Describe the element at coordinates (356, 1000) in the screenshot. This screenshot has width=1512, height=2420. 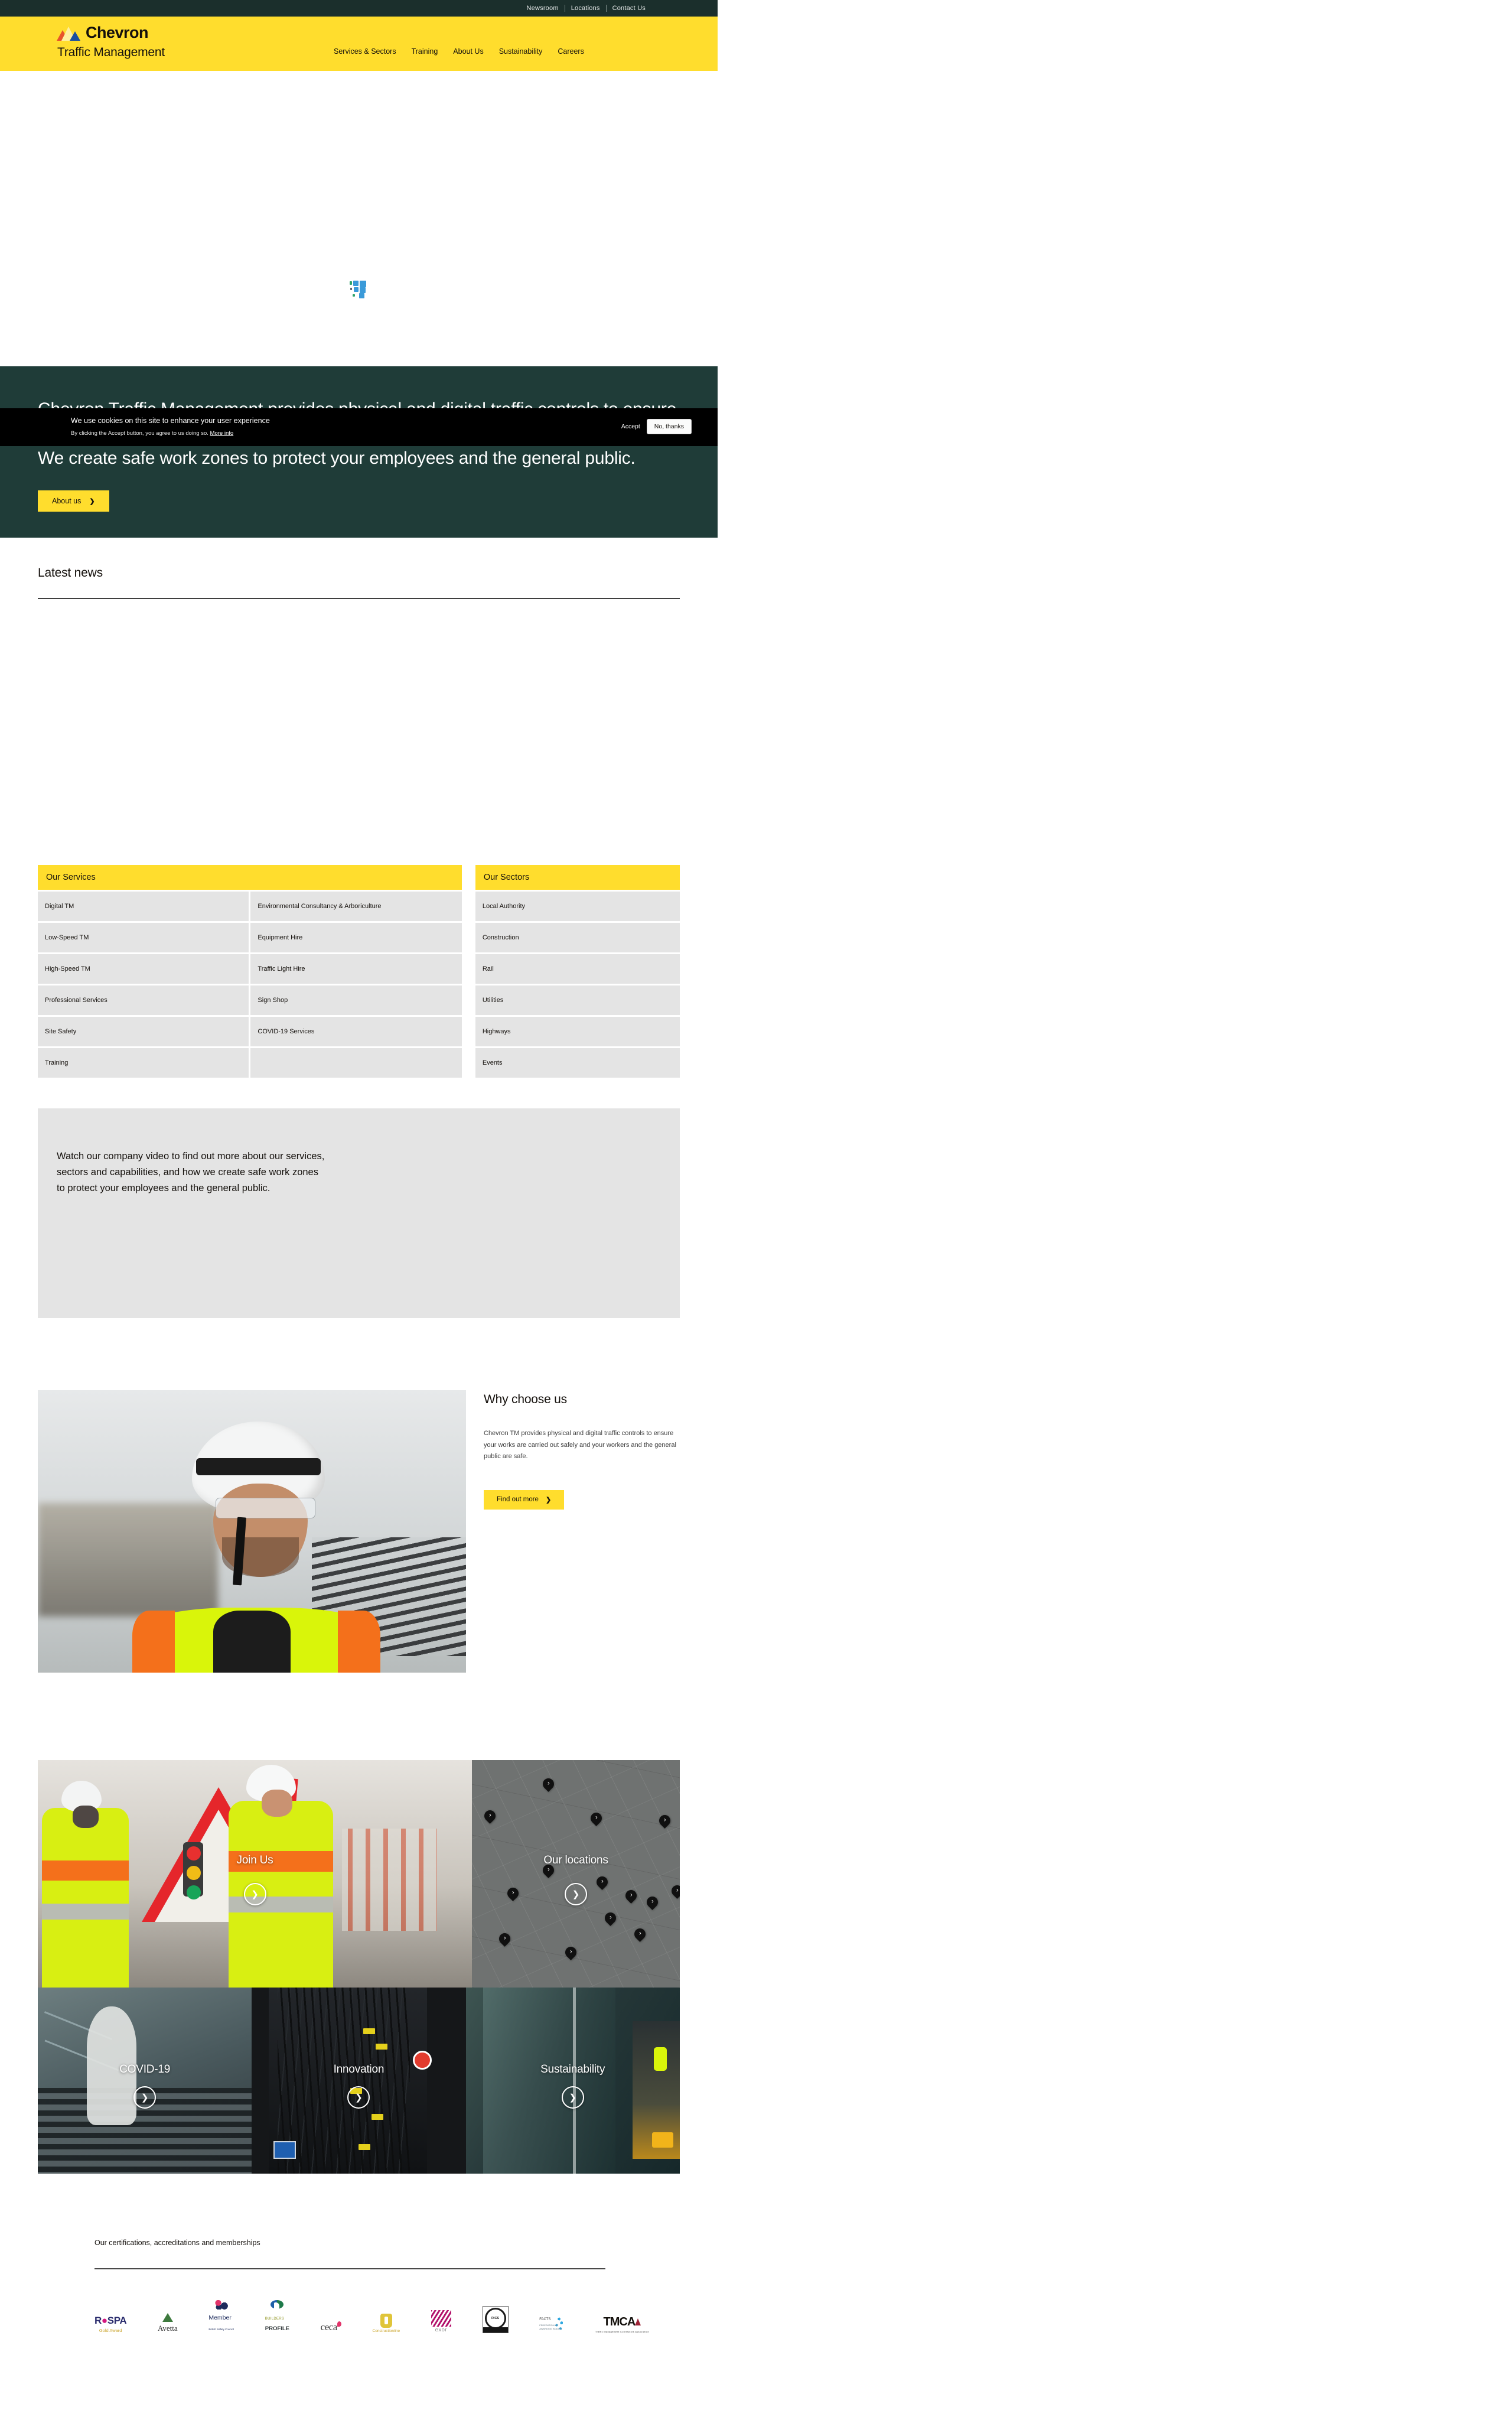
I see `service-cell: Sign Shop` at that location.